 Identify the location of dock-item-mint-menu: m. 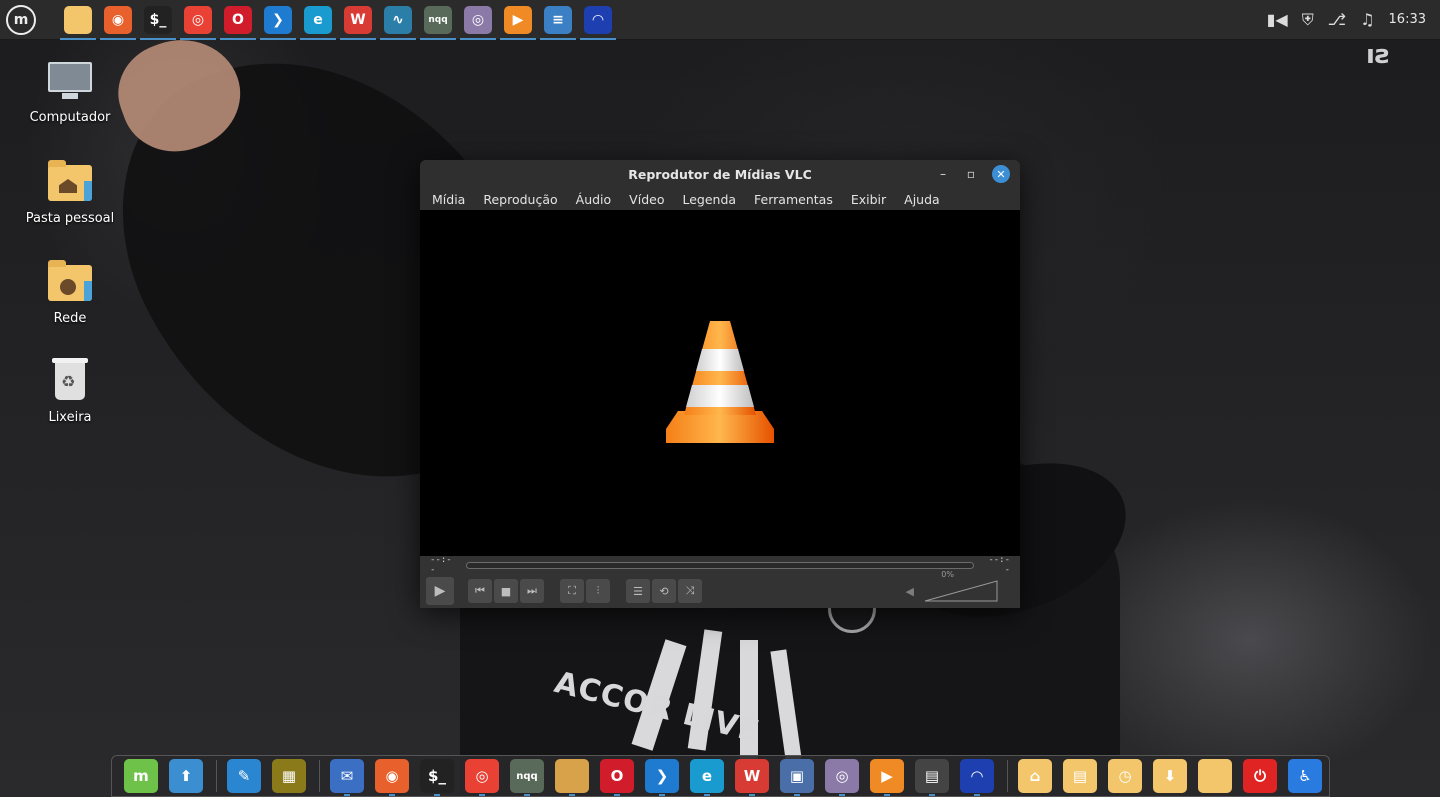
(141, 776).